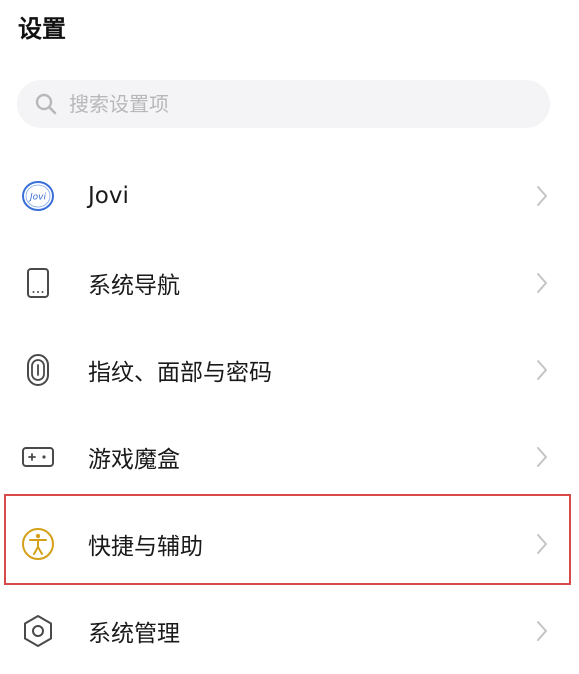 This screenshot has width=579, height=674. I want to click on settings-item-system-management: 系统管理, so click(289, 630).